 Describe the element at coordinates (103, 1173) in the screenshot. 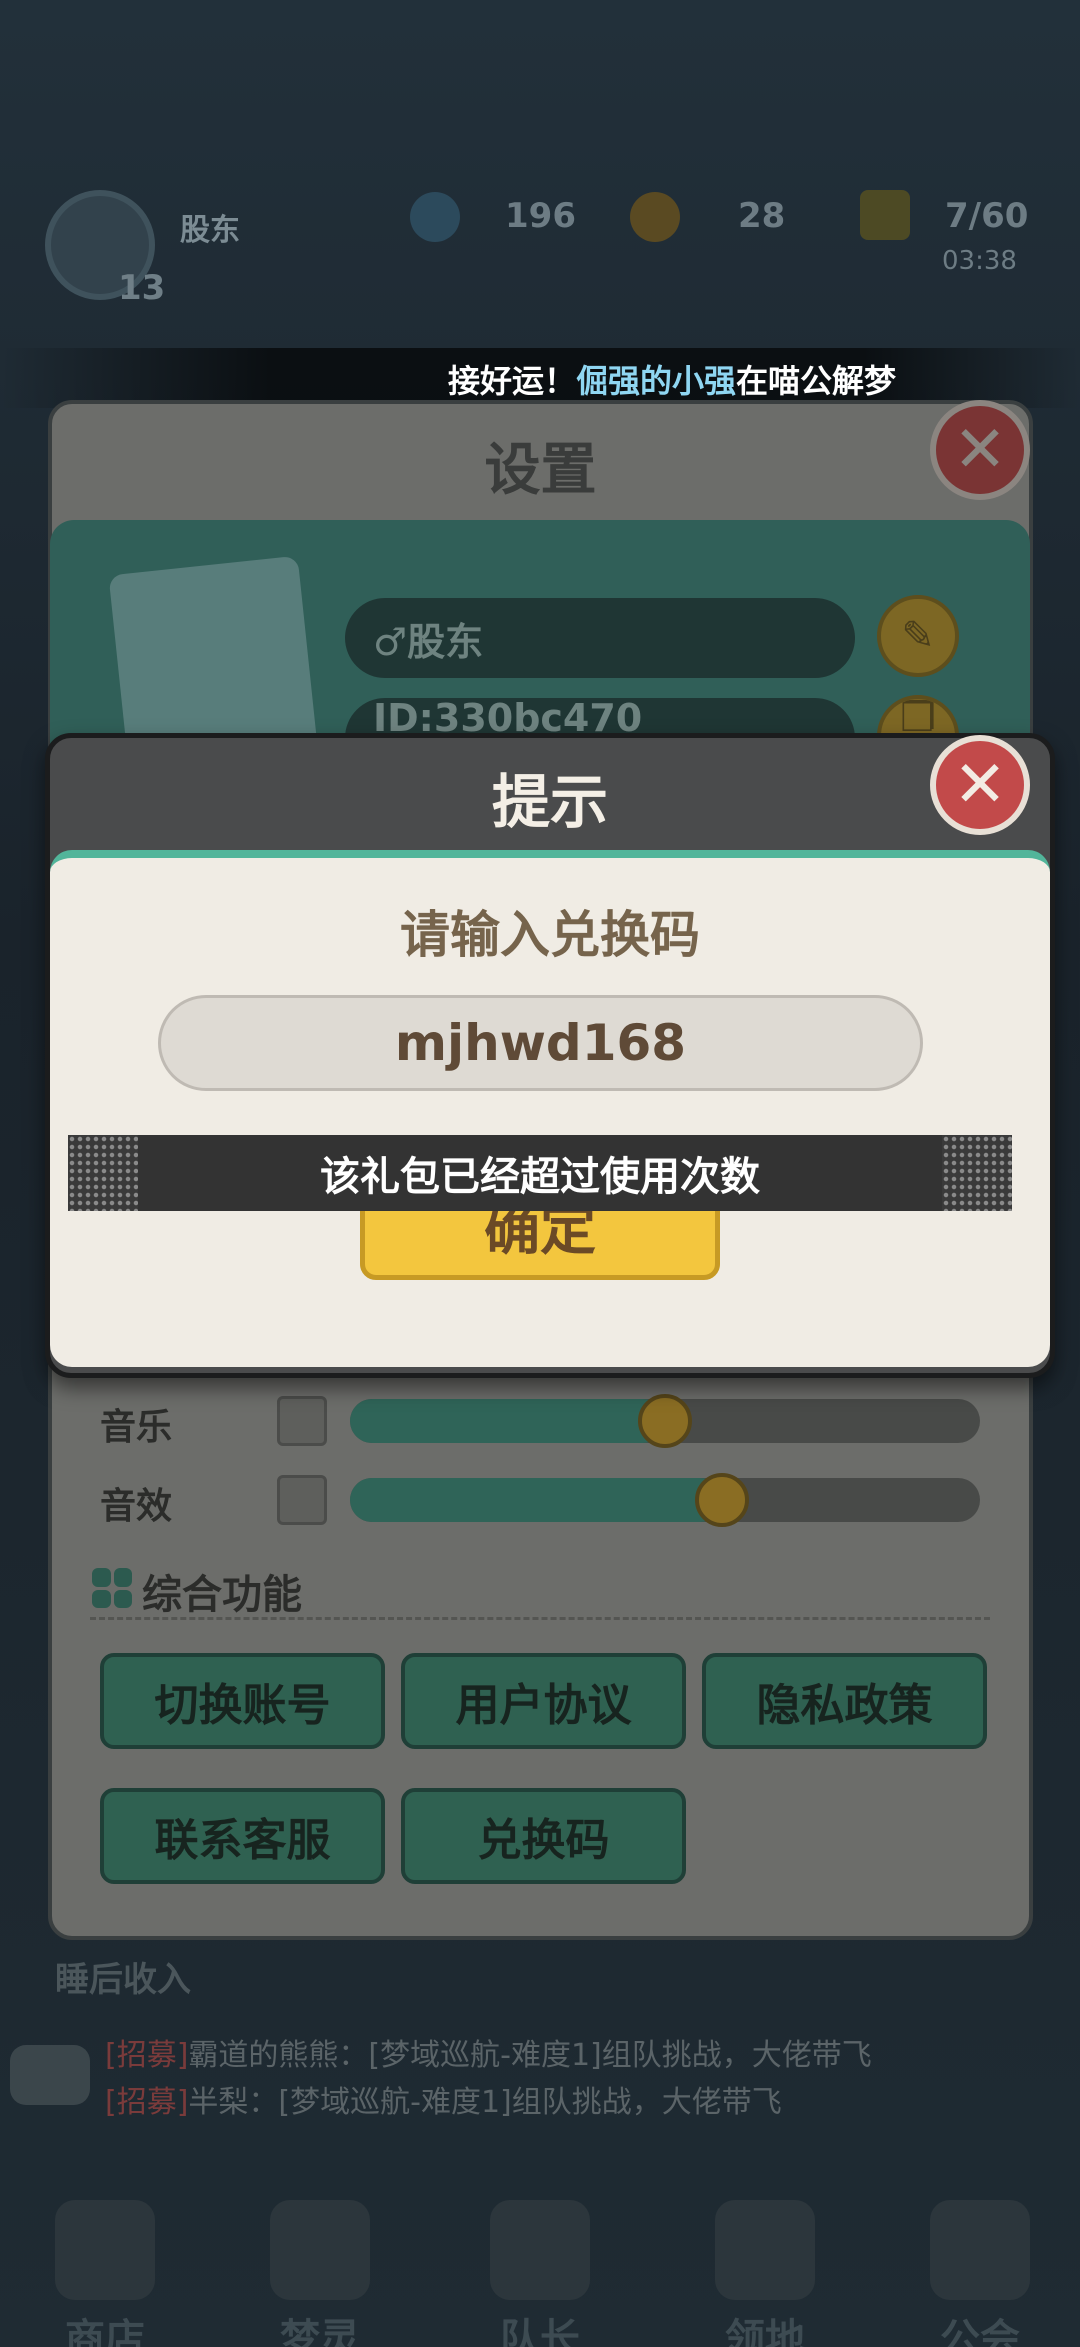

I see `toast-left-edge` at that location.